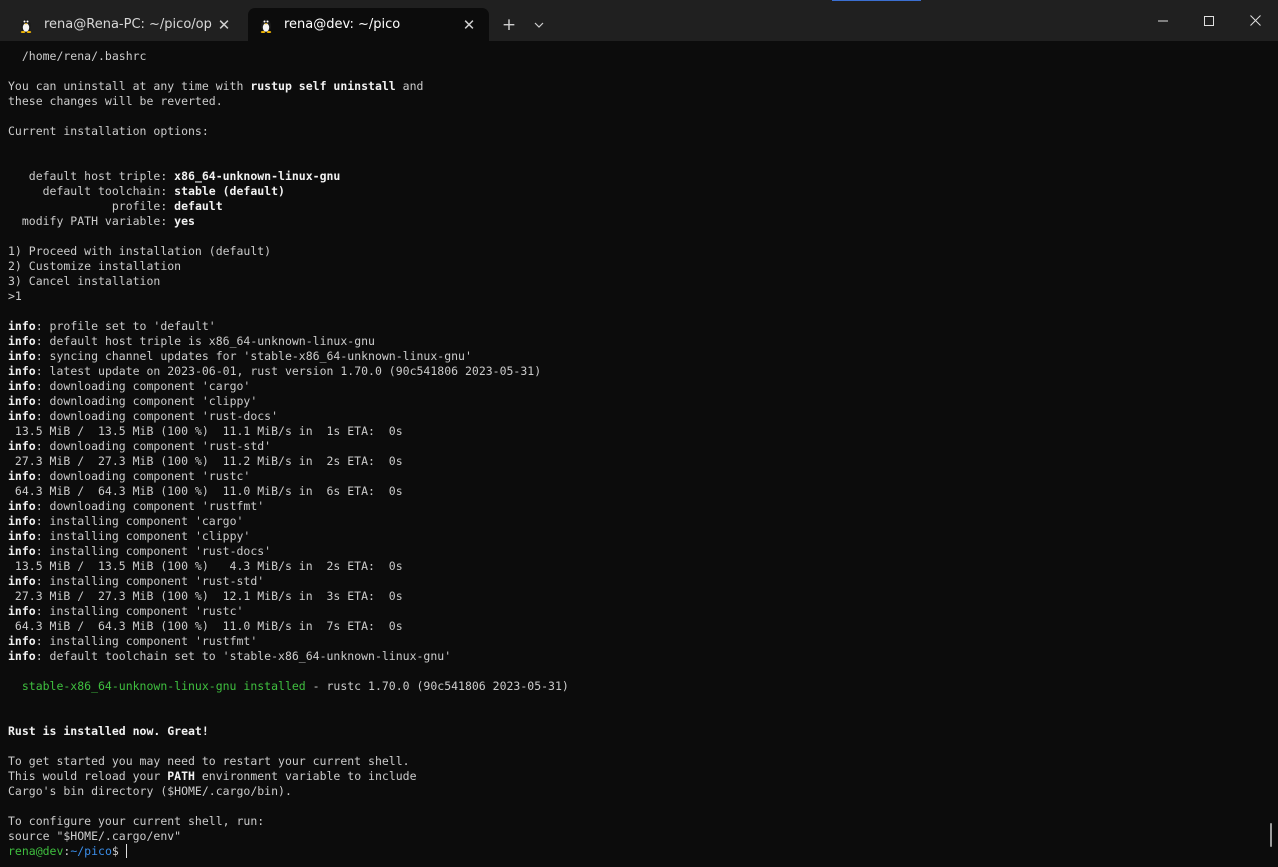  I want to click on terminal-line: /home/rena/.bashrc, so click(636, 56).